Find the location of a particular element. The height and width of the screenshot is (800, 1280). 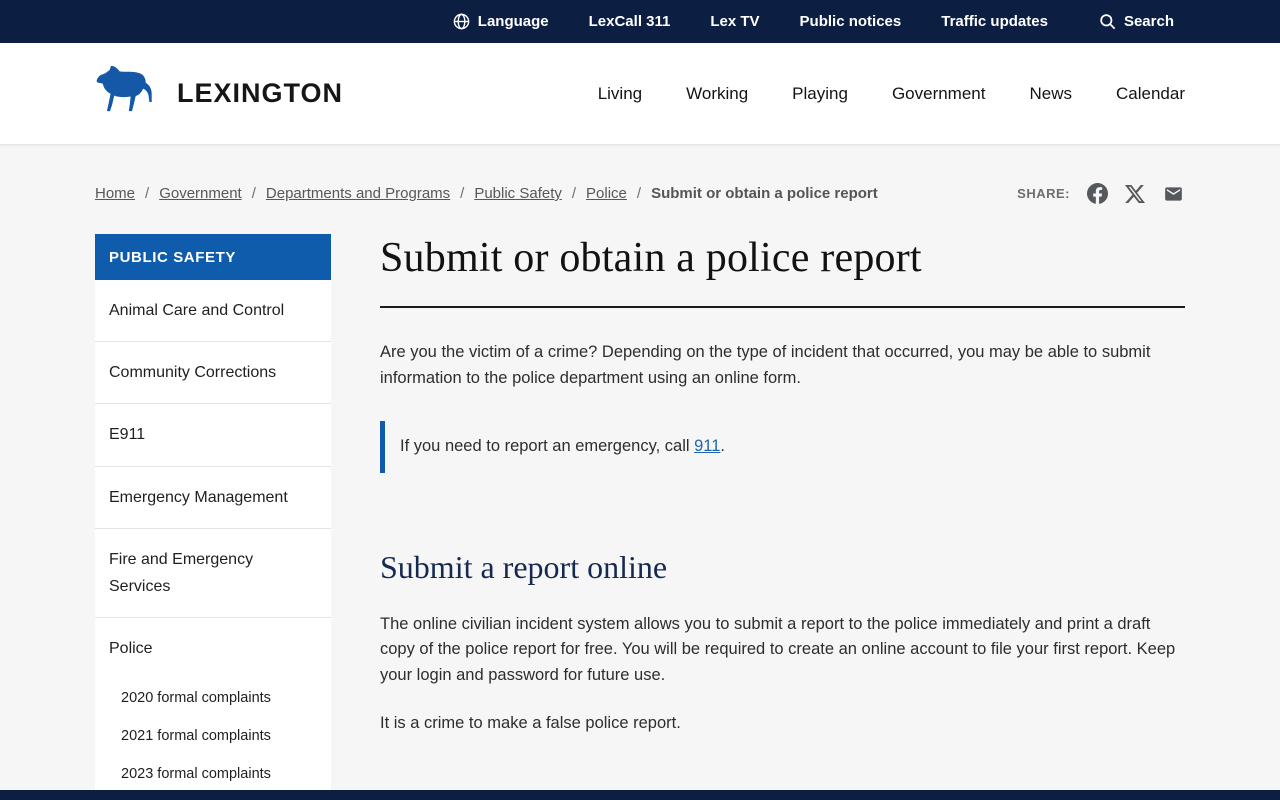

sidebar-subitem-2020-formal-complaints: 2020 formal complaints is located at coordinates (213, 698).